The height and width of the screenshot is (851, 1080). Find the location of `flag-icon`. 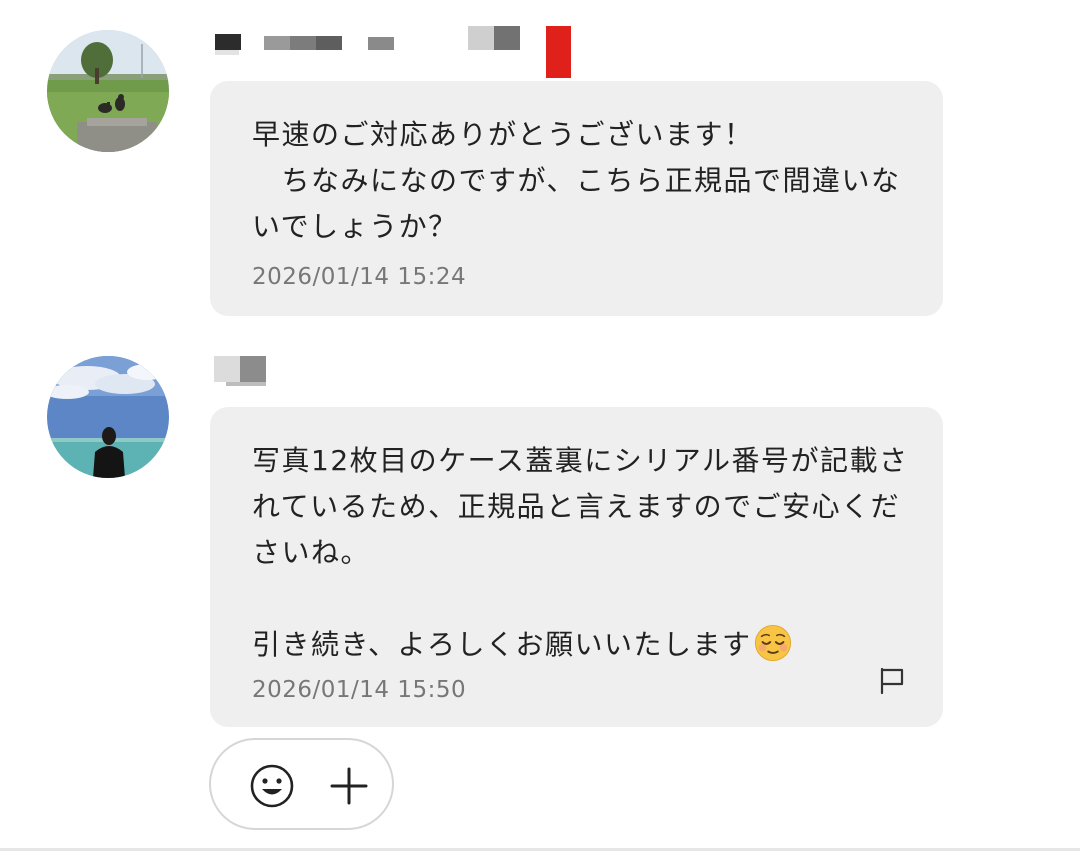

flag-icon is located at coordinates (892, 681).